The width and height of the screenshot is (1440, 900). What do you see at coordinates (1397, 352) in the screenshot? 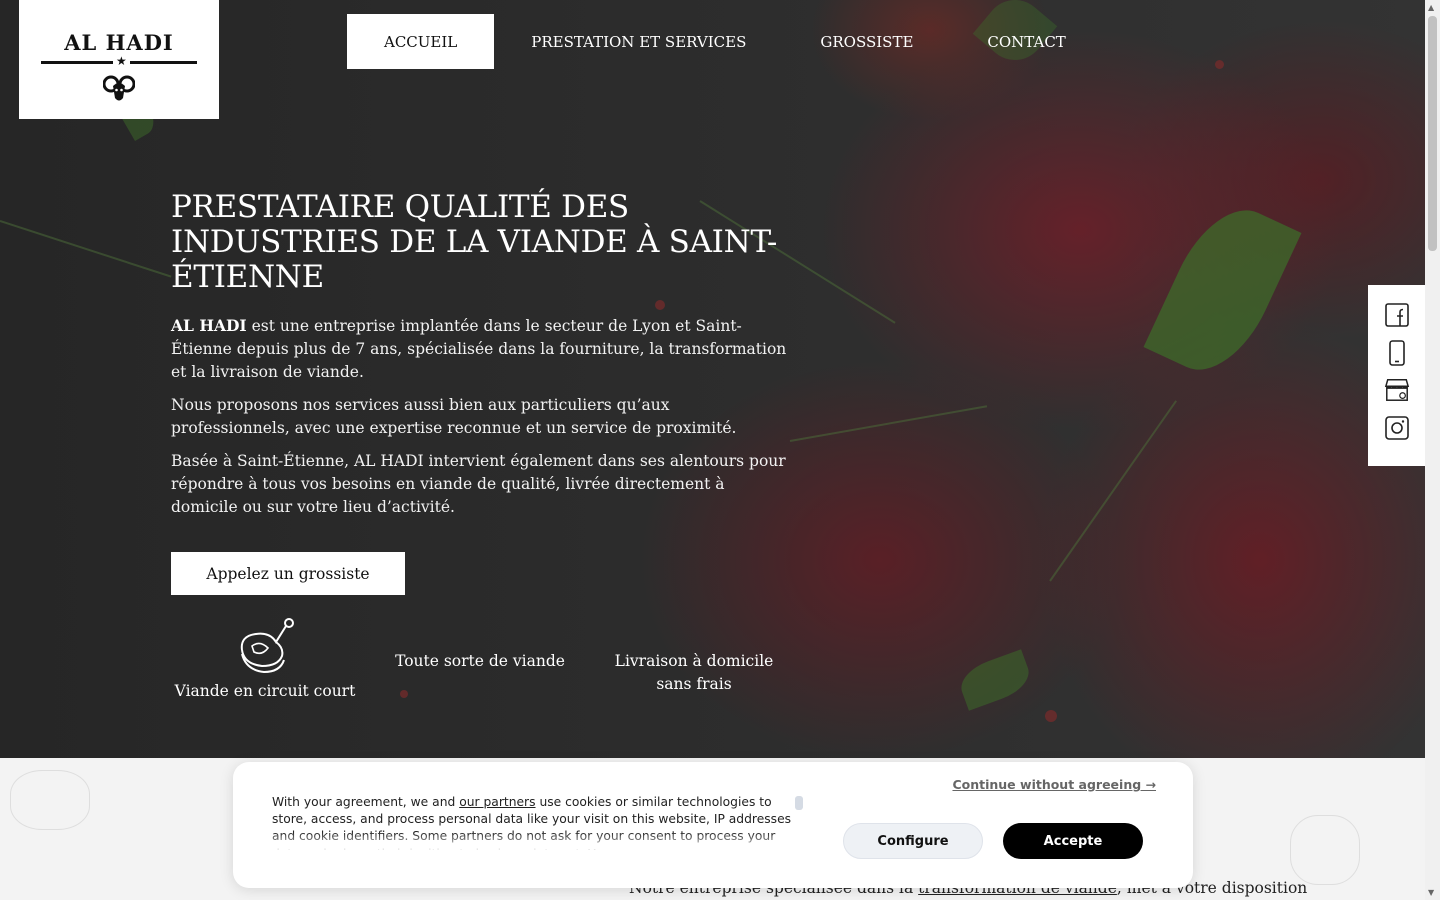
I see `phone-icon` at bounding box center [1397, 352].